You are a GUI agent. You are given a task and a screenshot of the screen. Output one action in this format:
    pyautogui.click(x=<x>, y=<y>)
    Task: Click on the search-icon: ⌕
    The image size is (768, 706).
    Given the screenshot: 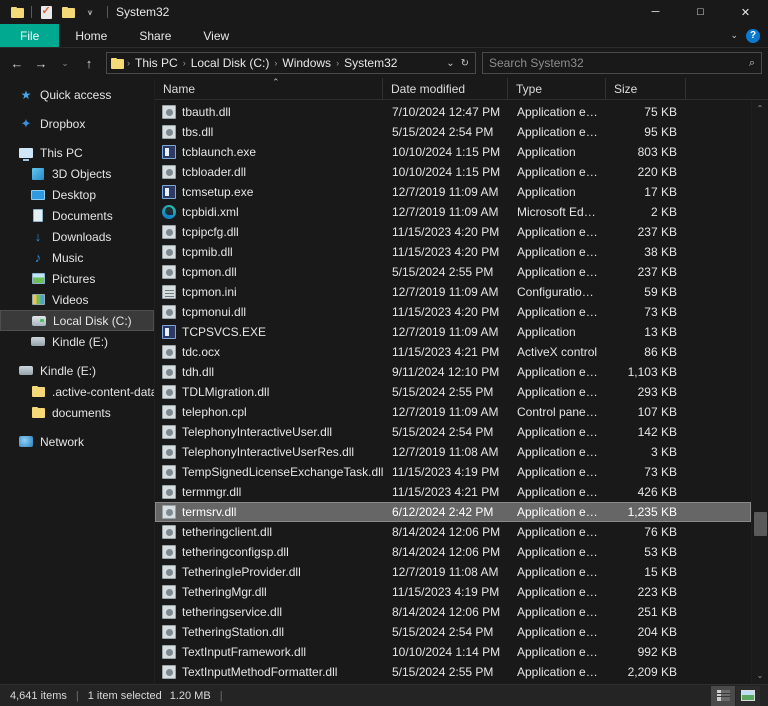 What is the action you would take?
    pyautogui.click(x=752, y=63)
    